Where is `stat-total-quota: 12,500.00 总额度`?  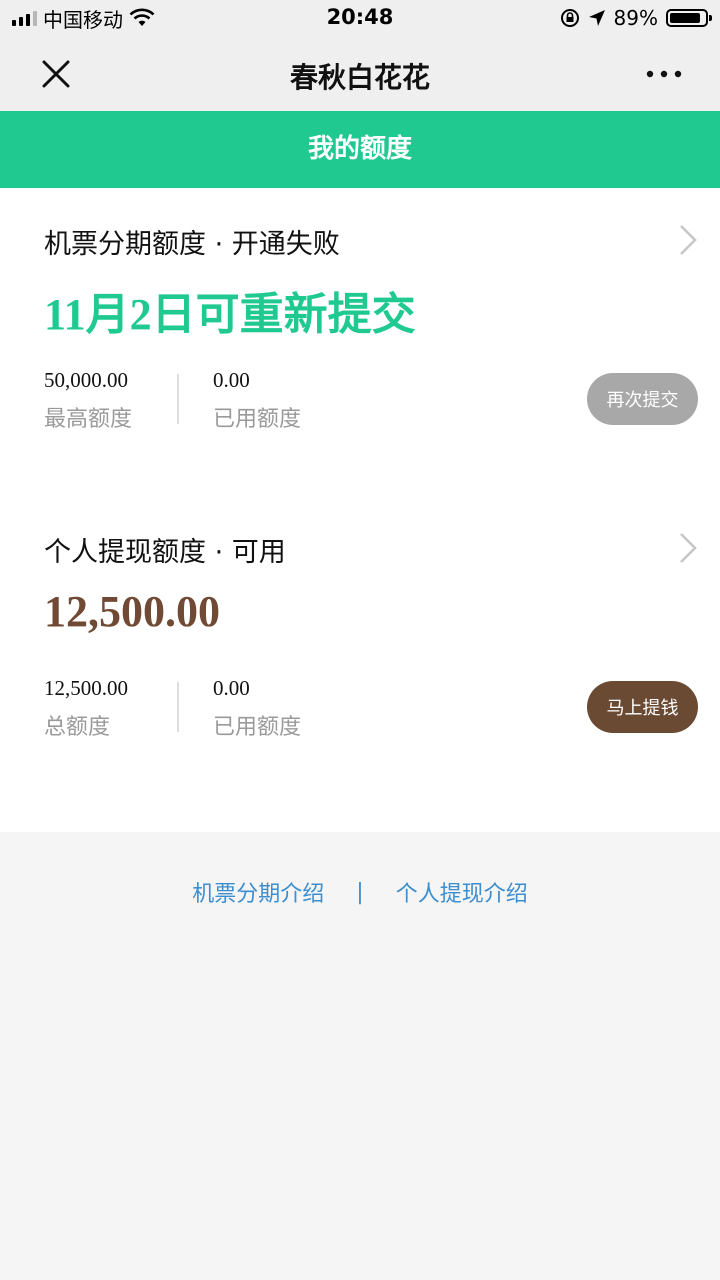
stat-total-quota: 12,500.00 总额度 is located at coordinates (86, 708).